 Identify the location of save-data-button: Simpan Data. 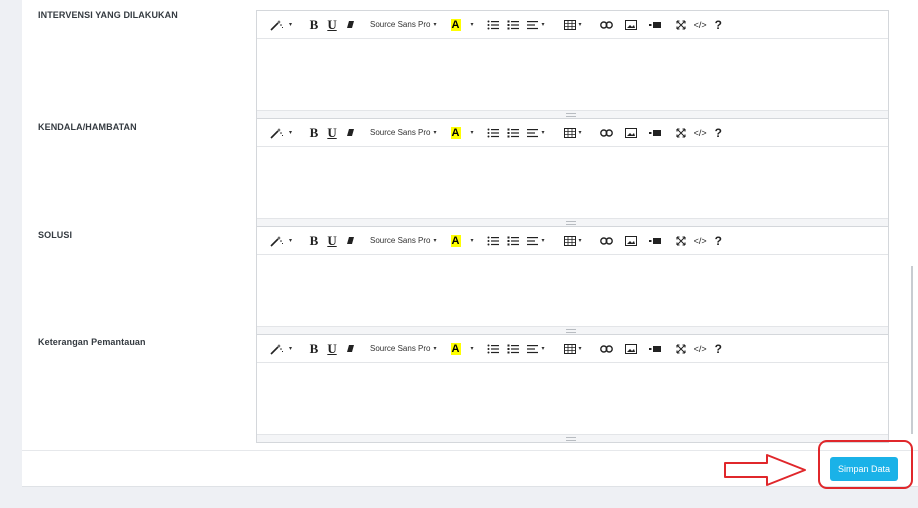
(864, 469).